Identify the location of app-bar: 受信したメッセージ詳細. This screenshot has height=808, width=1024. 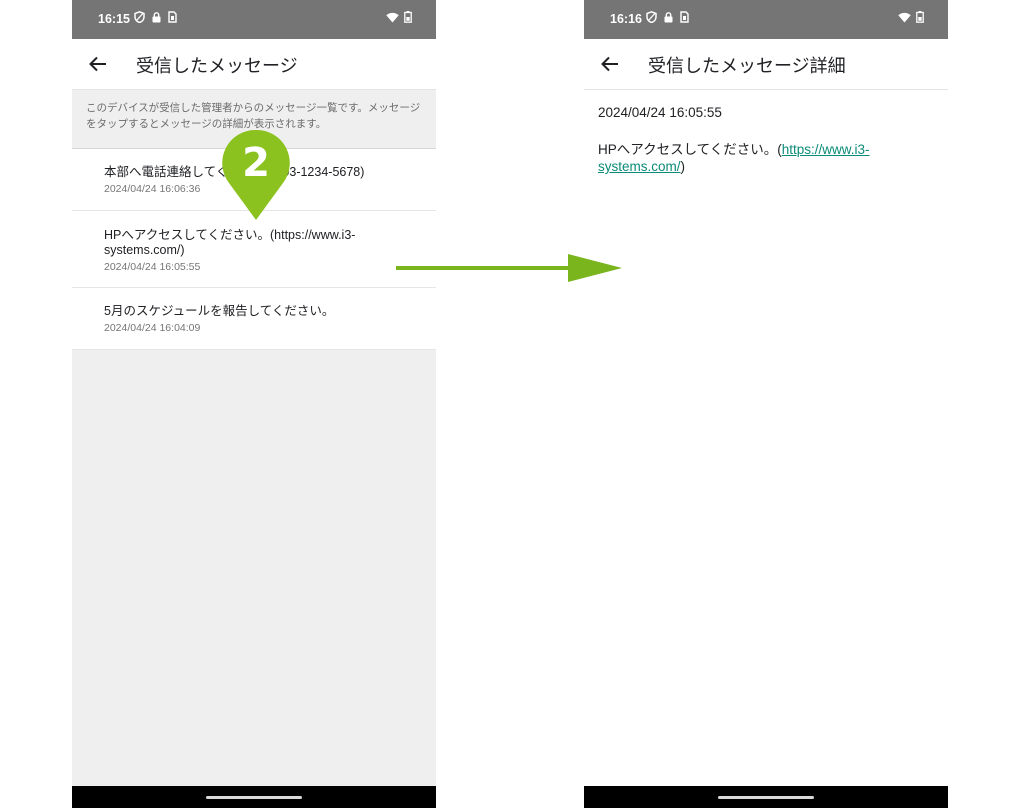
(766, 64).